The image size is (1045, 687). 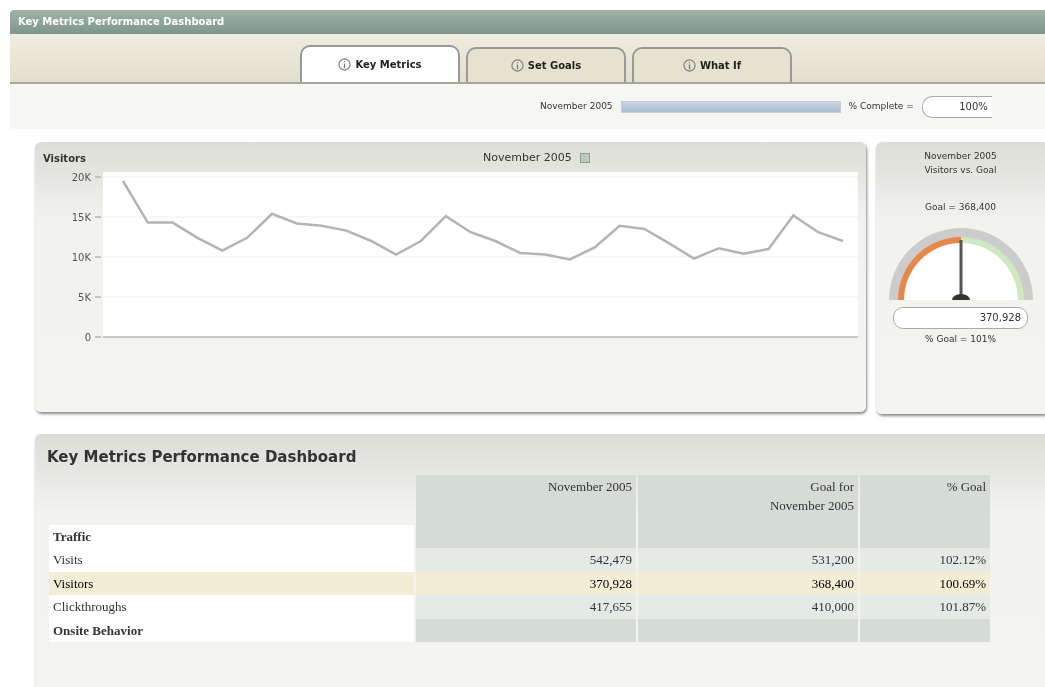 I want to click on table-cell: 410,000, so click(x=748, y=607).